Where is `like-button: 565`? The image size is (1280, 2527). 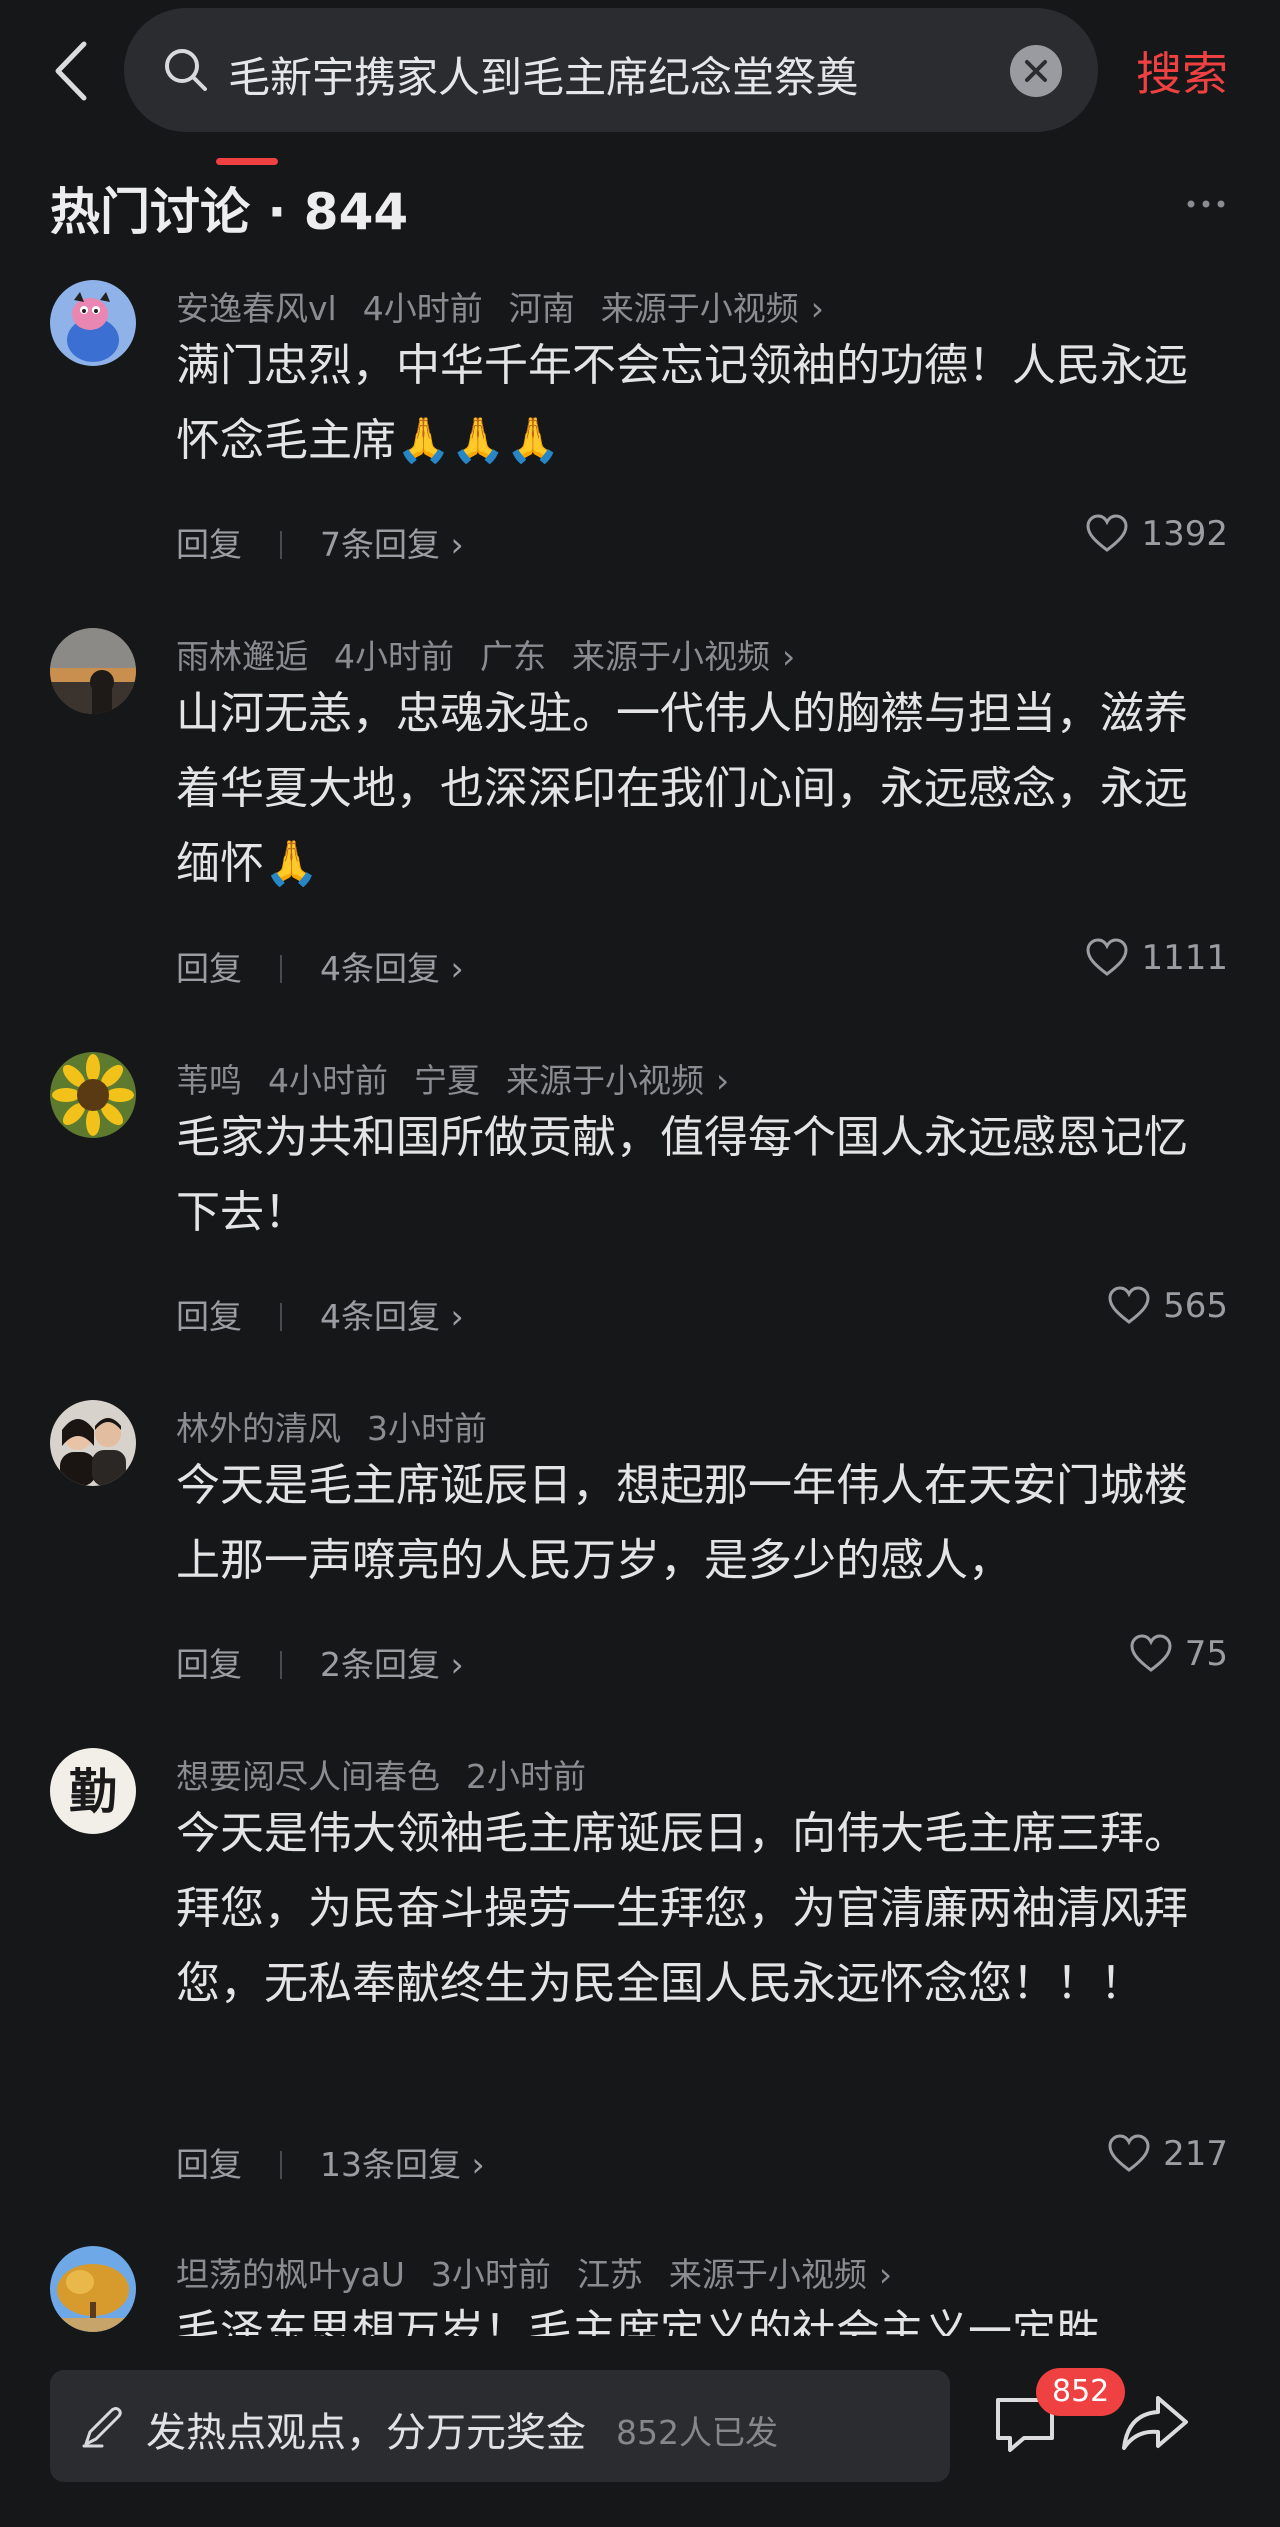 like-button: 565 is located at coordinates (1167, 1306).